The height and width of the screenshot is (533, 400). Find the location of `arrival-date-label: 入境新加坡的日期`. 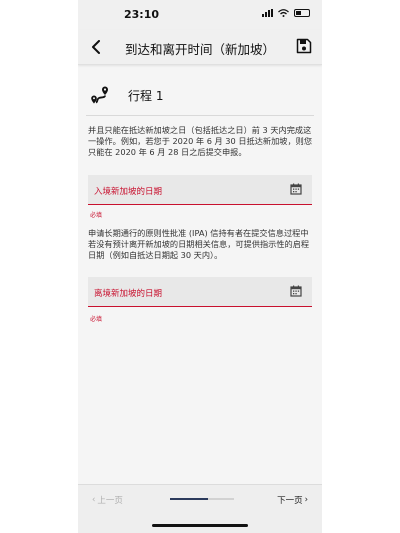

arrival-date-label: 入境新加坡的日期 is located at coordinates (128, 192).